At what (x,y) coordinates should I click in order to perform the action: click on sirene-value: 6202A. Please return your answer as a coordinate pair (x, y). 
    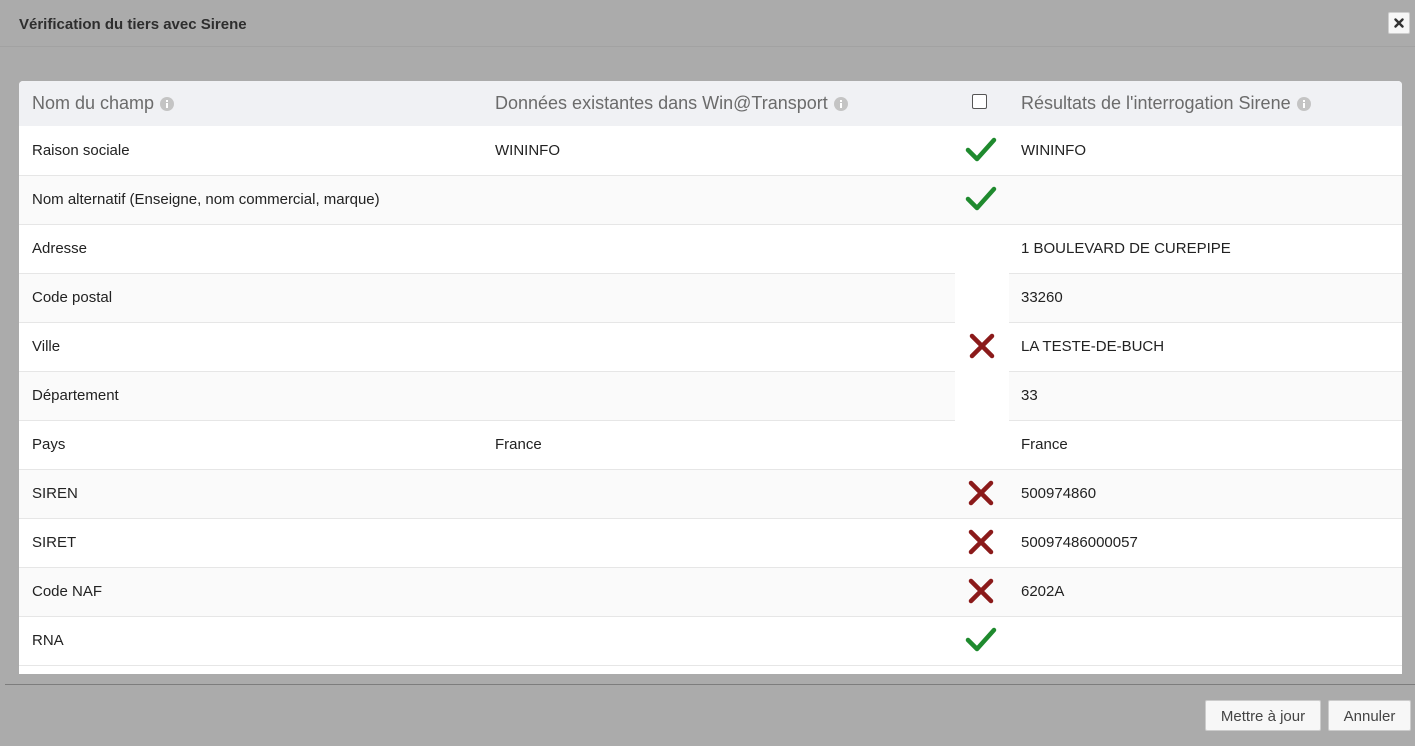
    Looking at the image, I should click on (1043, 591).